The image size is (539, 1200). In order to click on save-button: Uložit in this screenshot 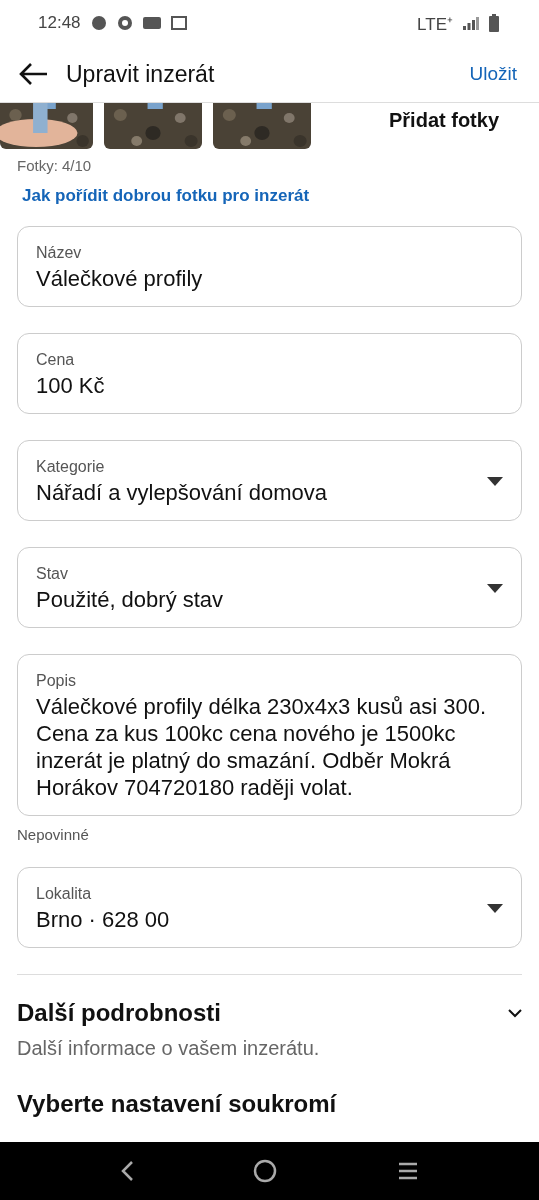, I will do `click(493, 74)`.